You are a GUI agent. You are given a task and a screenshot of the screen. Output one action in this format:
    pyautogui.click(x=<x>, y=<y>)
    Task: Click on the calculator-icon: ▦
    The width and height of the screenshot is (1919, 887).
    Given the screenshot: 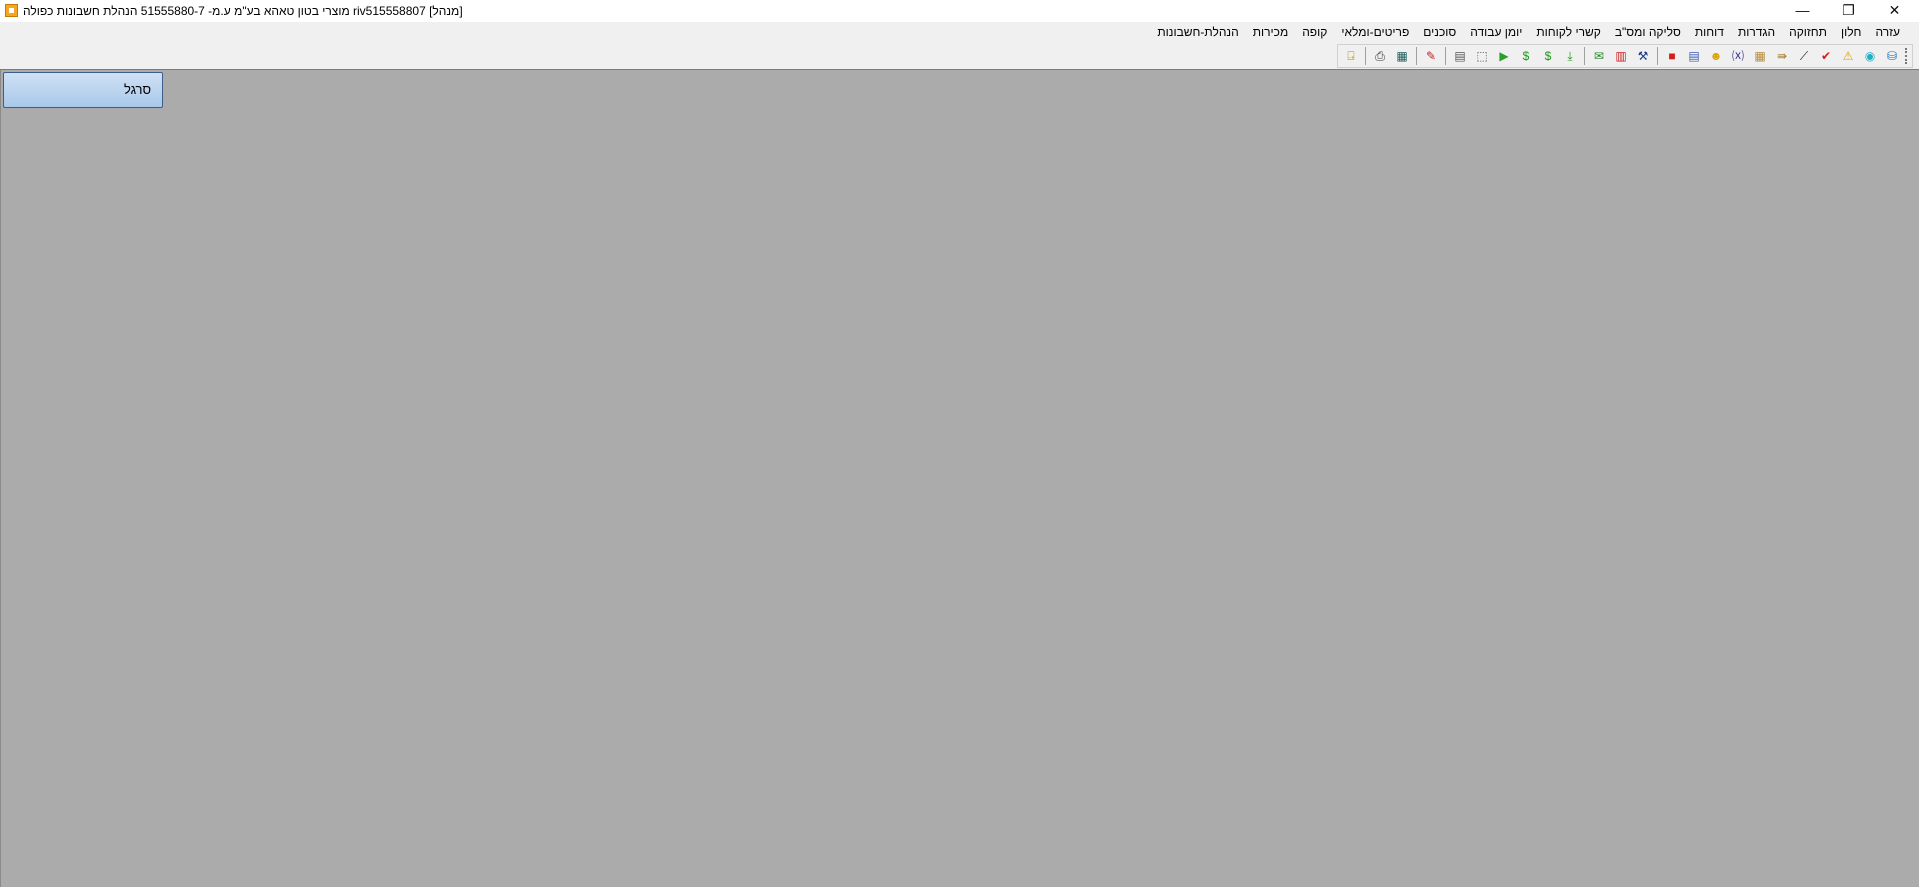 What is the action you would take?
    pyautogui.click(x=1402, y=56)
    